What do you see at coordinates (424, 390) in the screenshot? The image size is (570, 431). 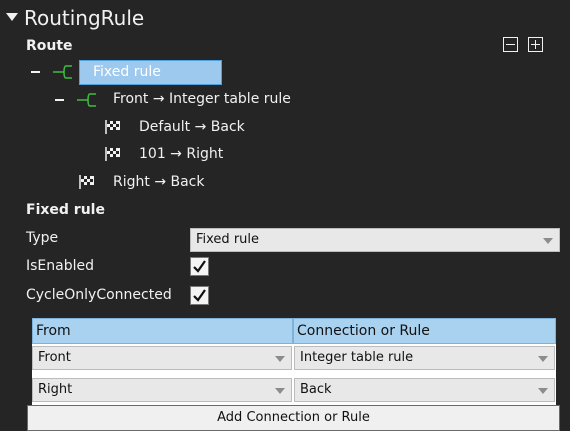 I see `row-to-dropdown: Back` at bounding box center [424, 390].